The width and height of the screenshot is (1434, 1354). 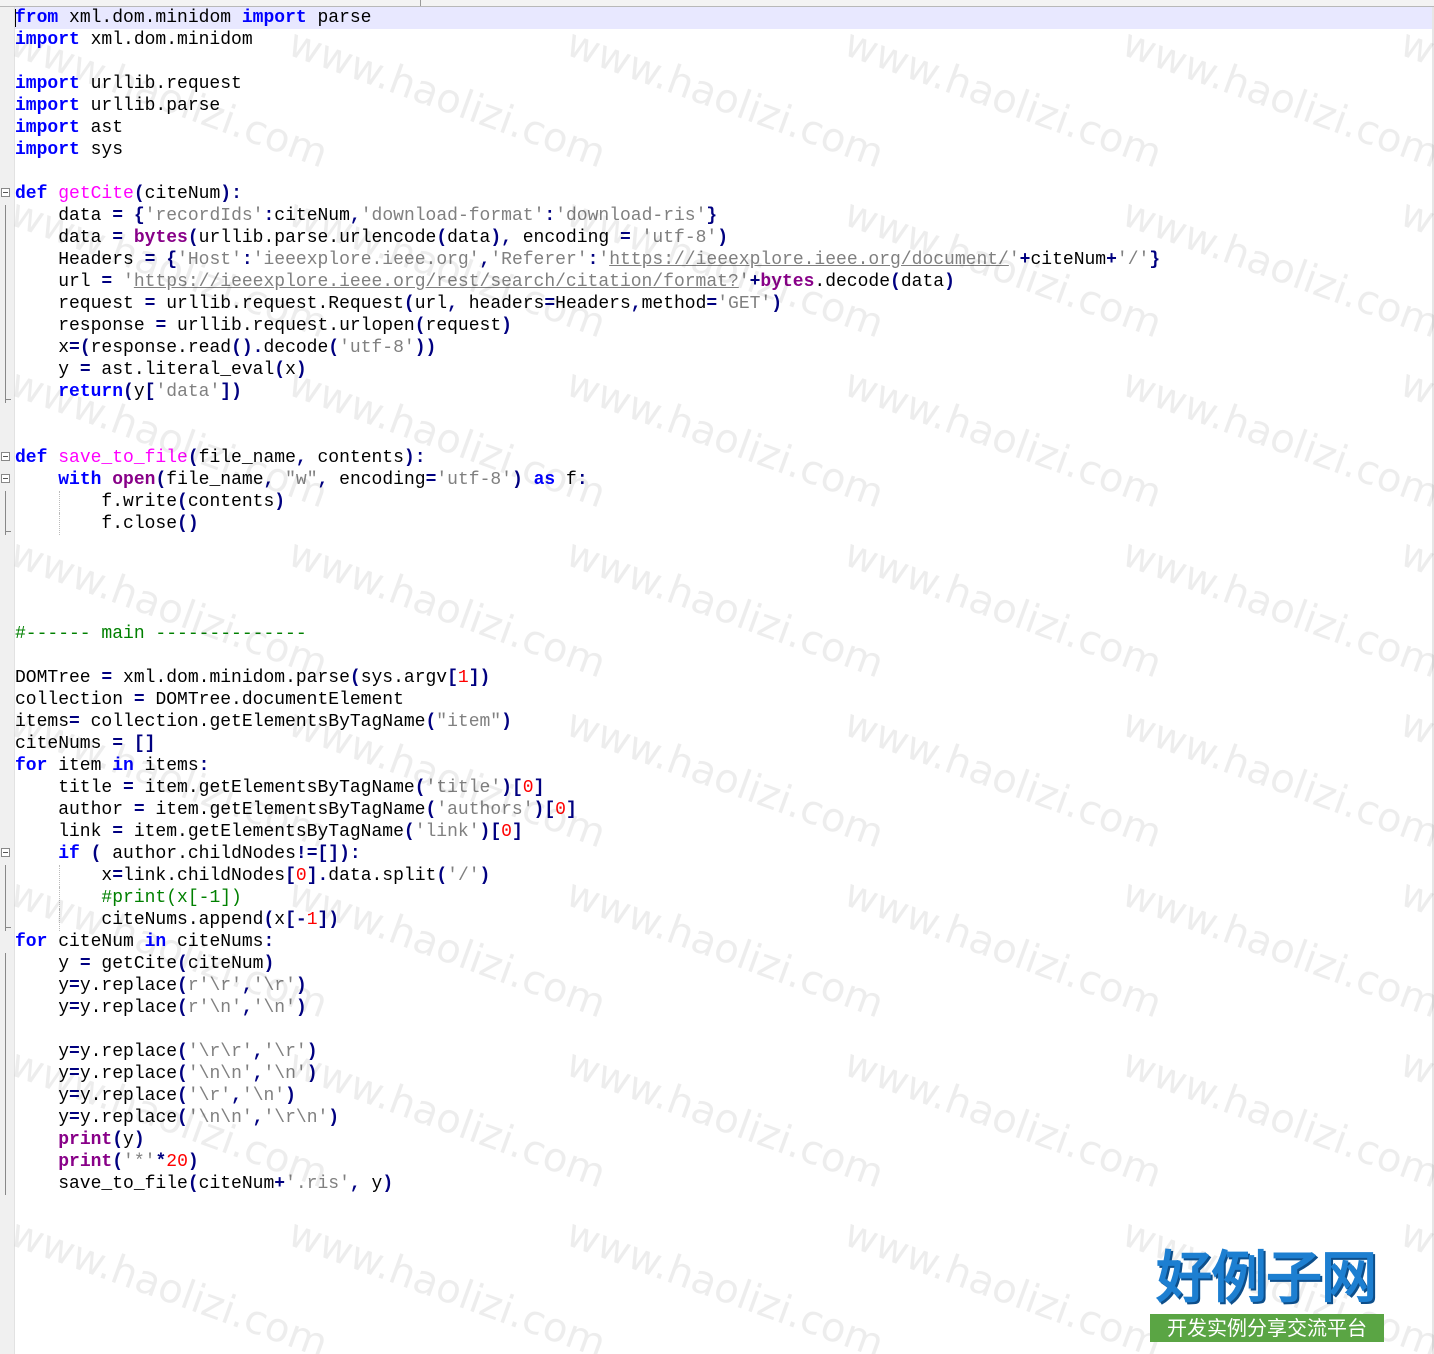 I want to click on code-line: print(y), so click(x=717, y=1140).